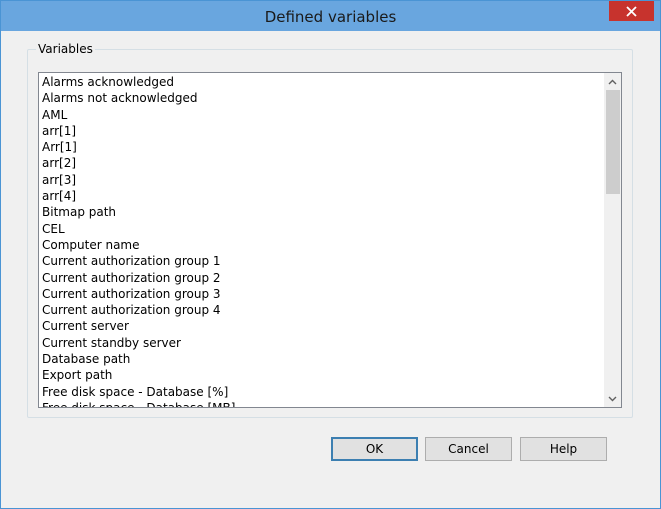  What do you see at coordinates (321, 343) in the screenshot?
I see `list-item: Current standby server` at bounding box center [321, 343].